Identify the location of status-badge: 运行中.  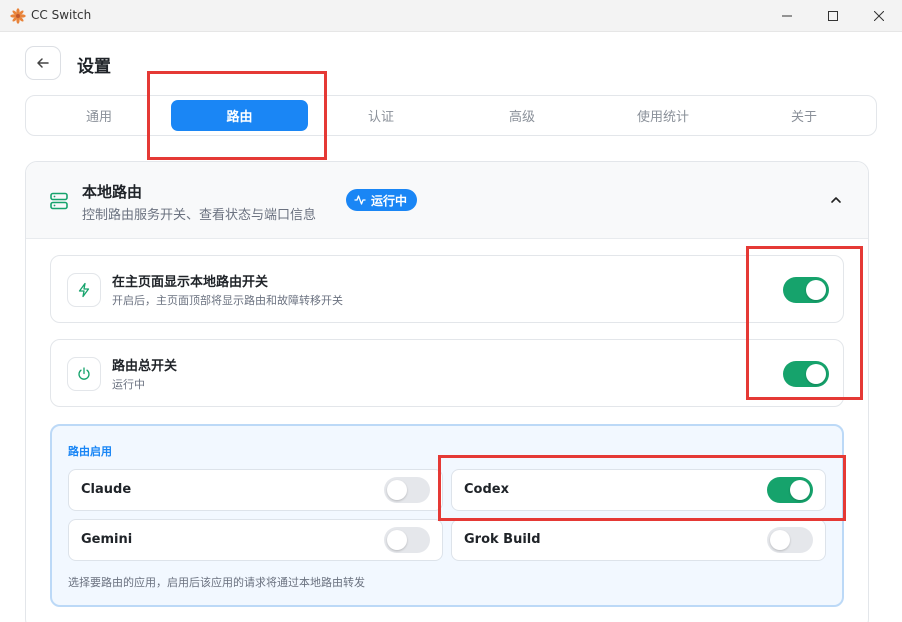
(382, 200).